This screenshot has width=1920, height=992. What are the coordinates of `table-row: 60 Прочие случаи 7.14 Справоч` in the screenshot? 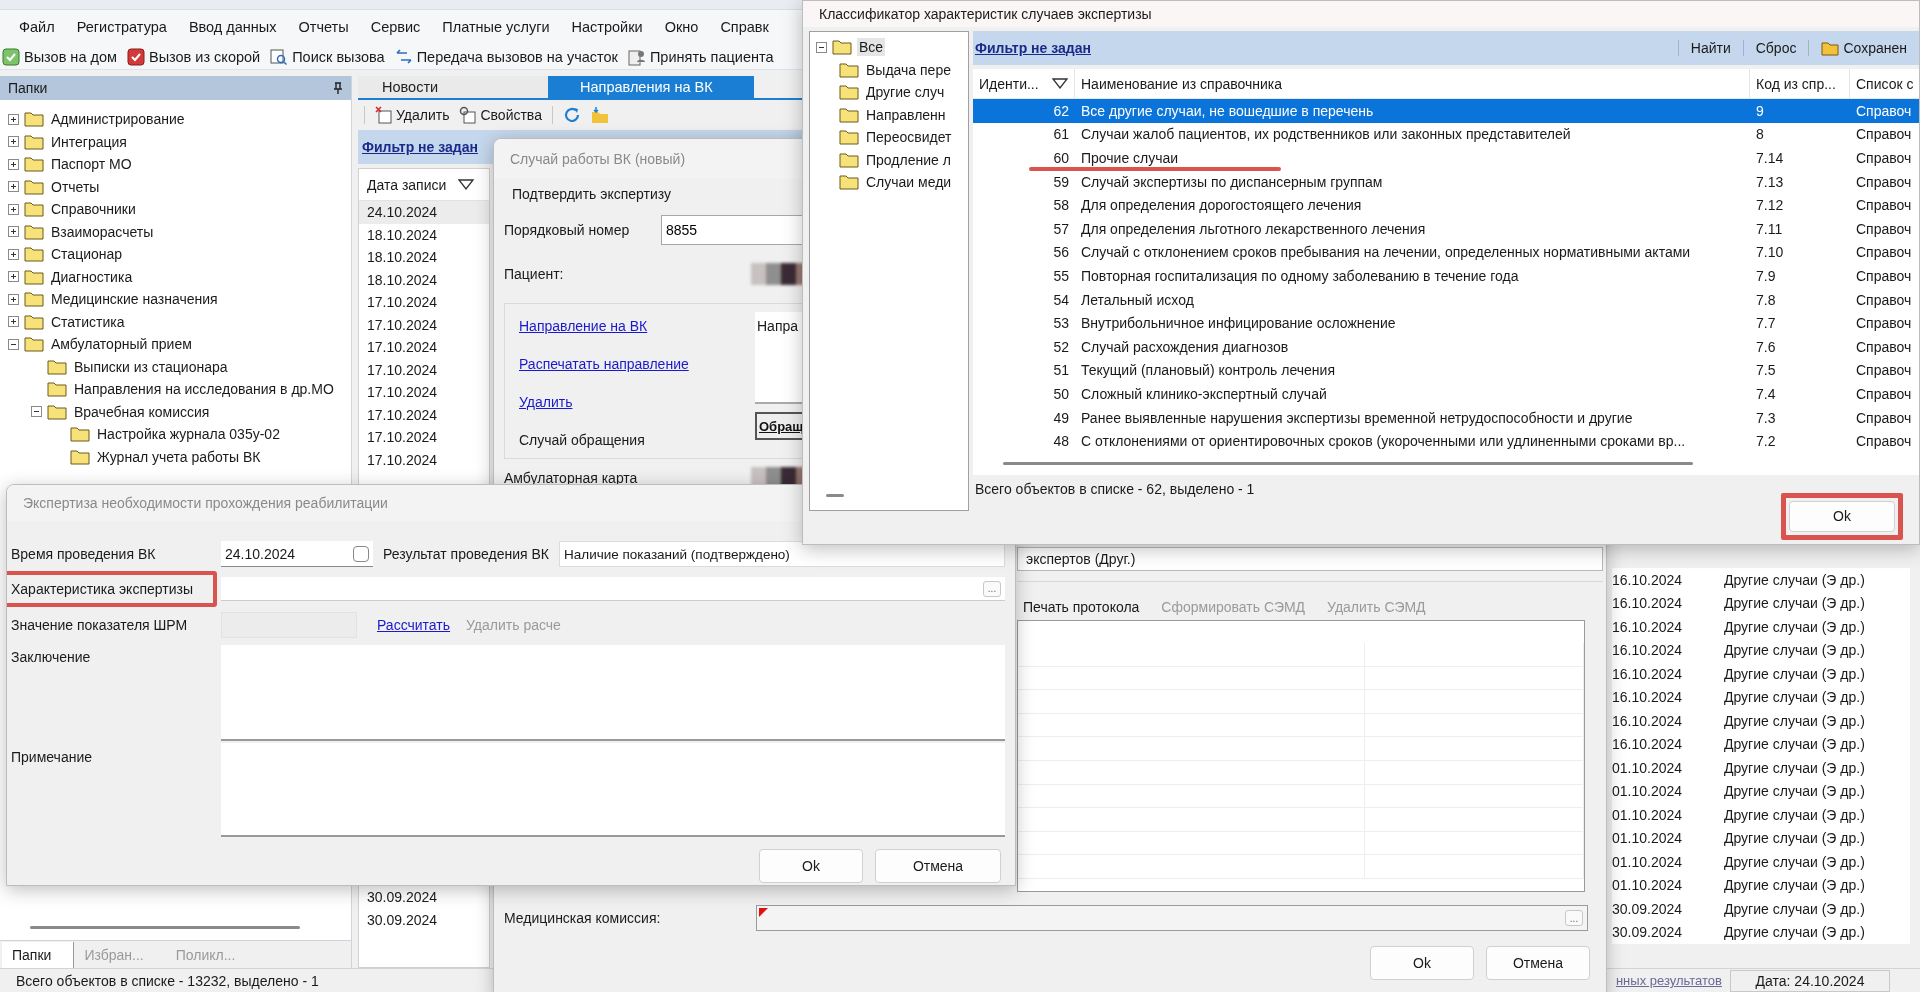 It's located at (1446, 158).